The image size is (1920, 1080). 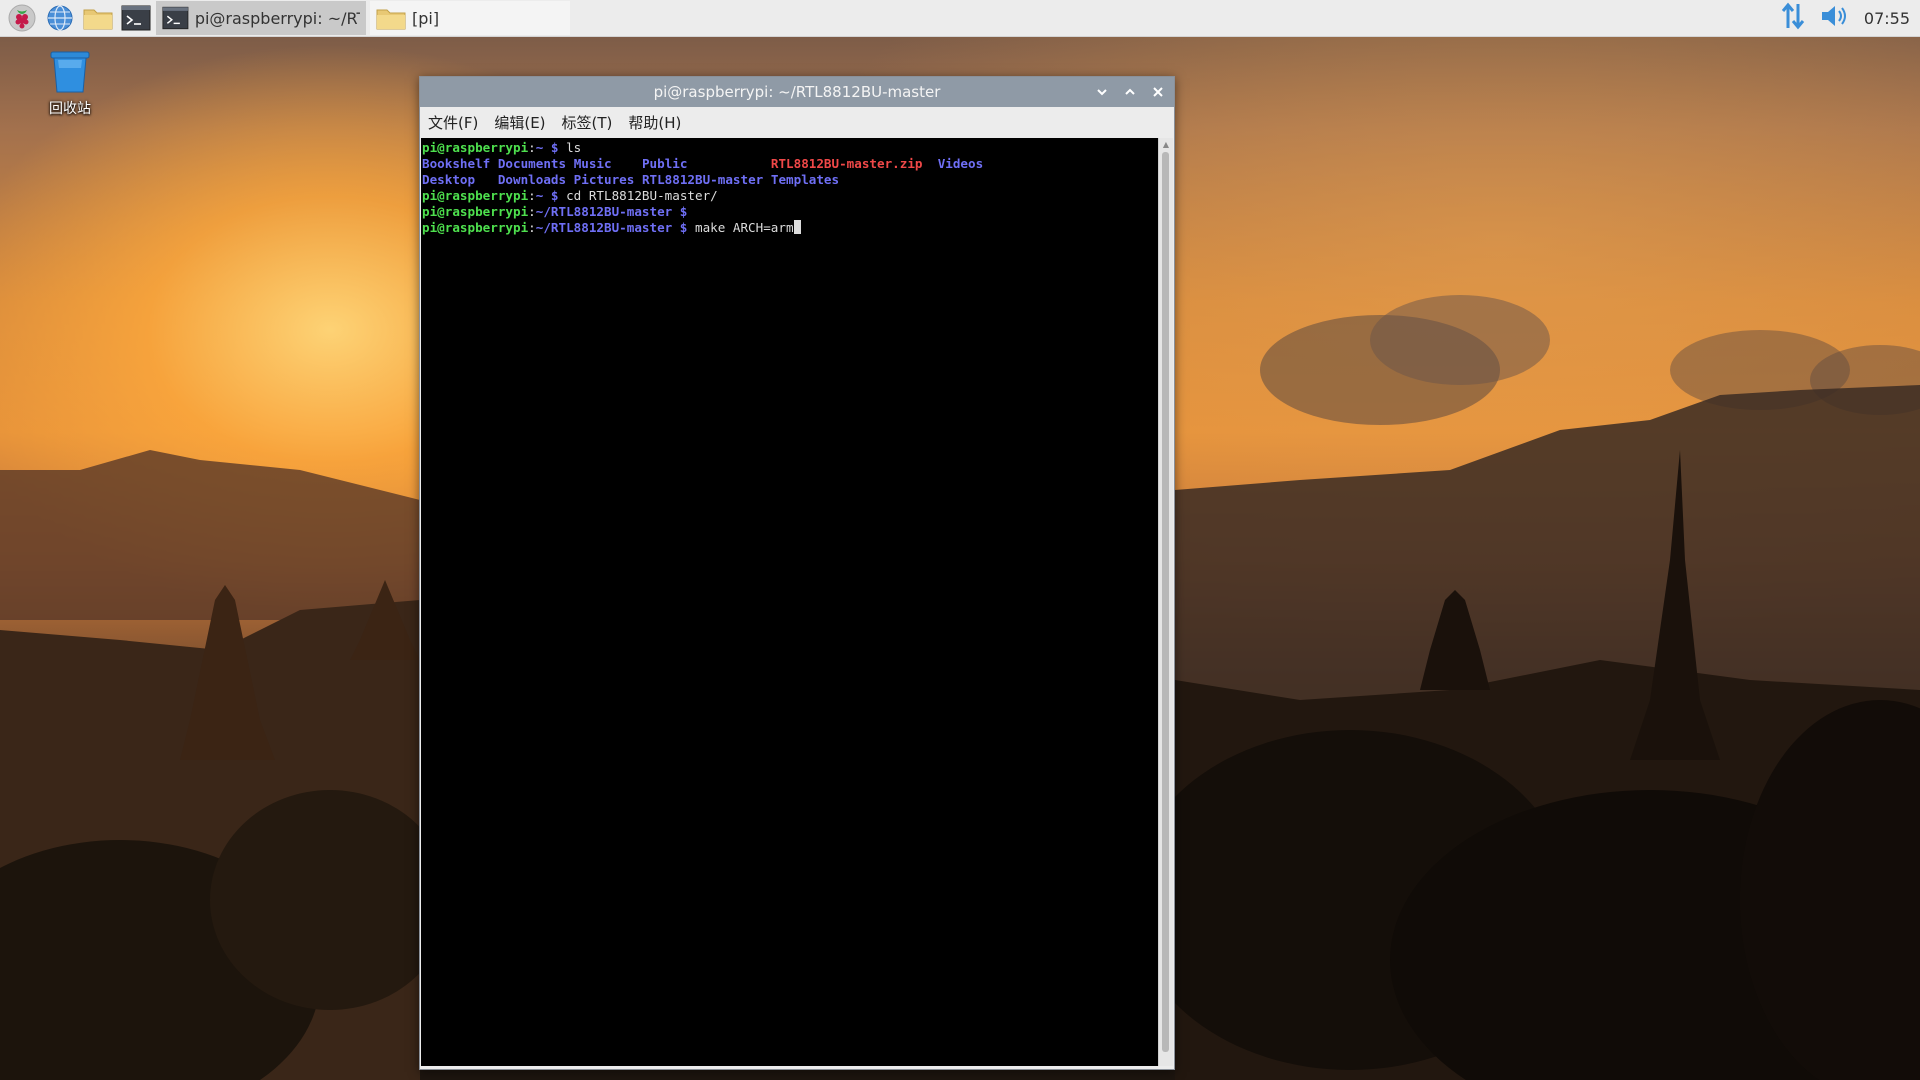 What do you see at coordinates (532, 179) in the screenshot?
I see `ls-directory-entry: Downloads` at bounding box center [532, 179].